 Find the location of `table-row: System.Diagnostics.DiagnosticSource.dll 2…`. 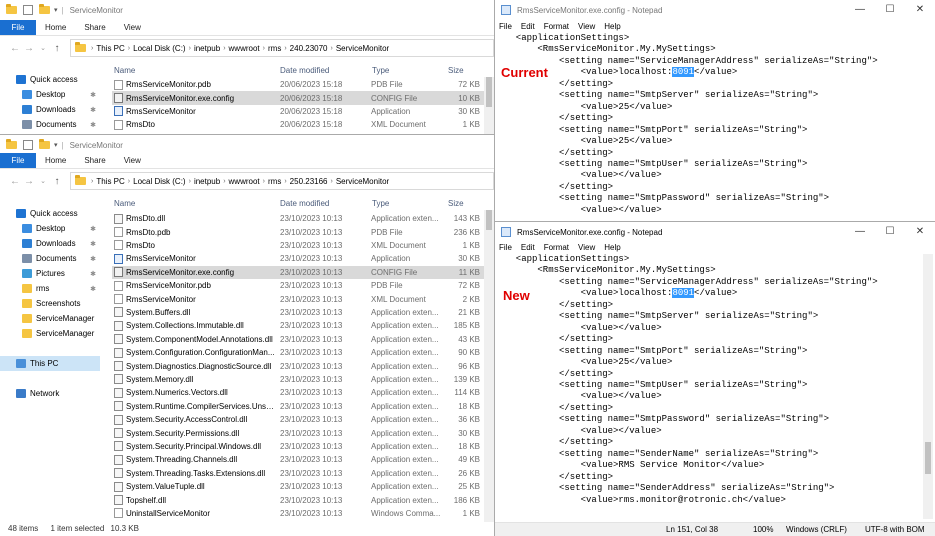

table-row: System.Diagnostics.DiagnosticSource.dll 2… is located at coordinates (302, 365).